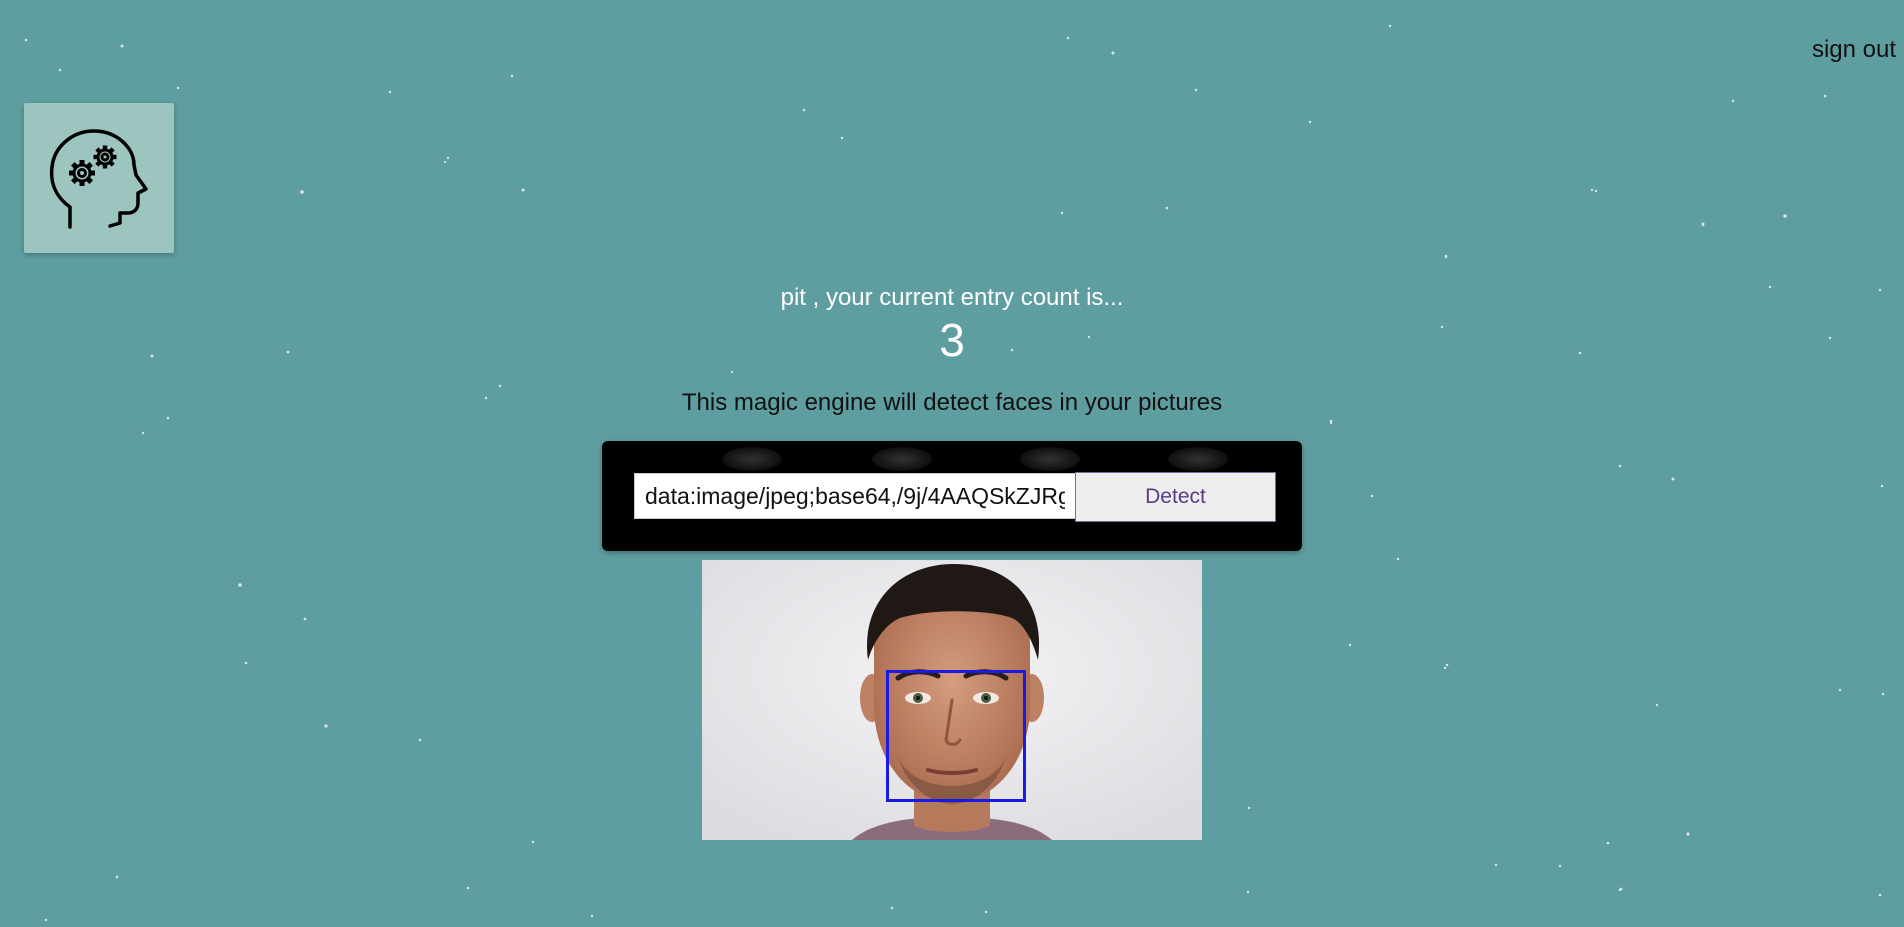 Image resolution: width=1904 pixels, height=927 pixels. What do you see at coordinates (1854, 50) in the screenshot?
I see `sign-out-link: sign out` at bounding box center [1854, 50].